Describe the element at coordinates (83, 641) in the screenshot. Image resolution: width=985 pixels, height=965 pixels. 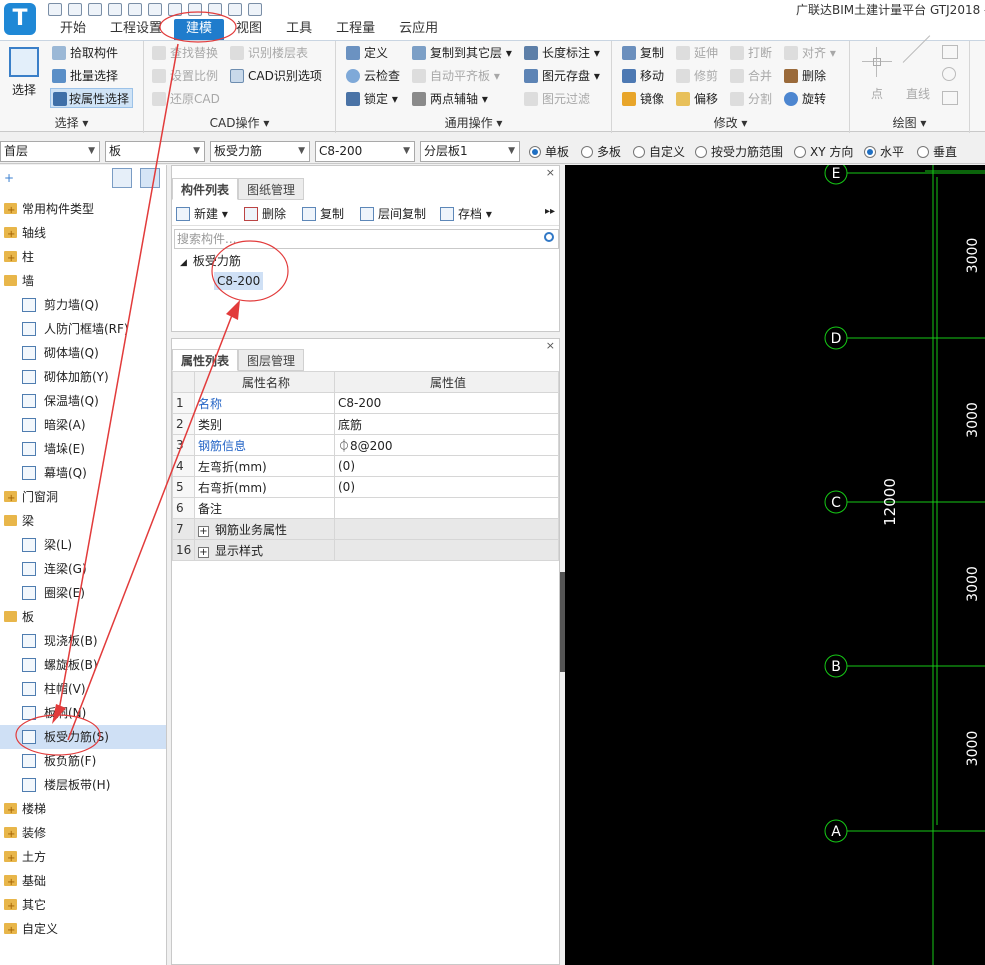
I see `nav-item: 现浇板(B)` at that location.